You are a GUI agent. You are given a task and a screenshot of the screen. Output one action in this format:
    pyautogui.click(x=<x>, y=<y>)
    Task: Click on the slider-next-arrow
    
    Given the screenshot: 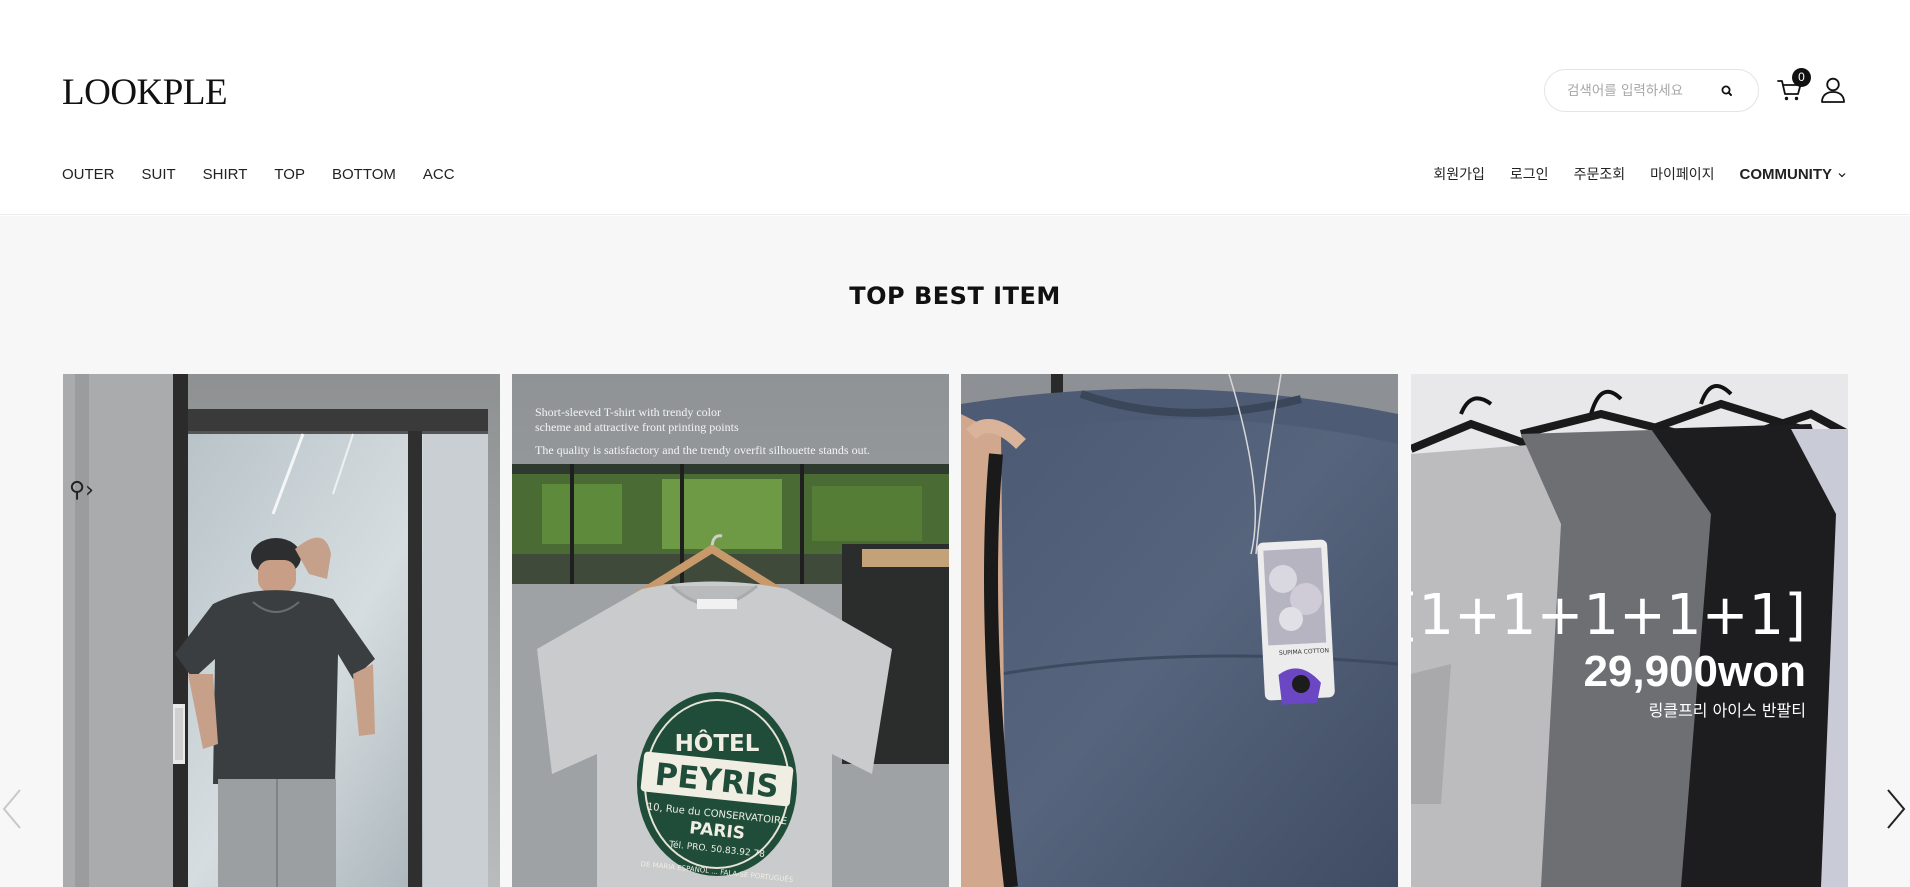 What is the action you would take?
    pyautogui.click(x=1896, y=809)
    